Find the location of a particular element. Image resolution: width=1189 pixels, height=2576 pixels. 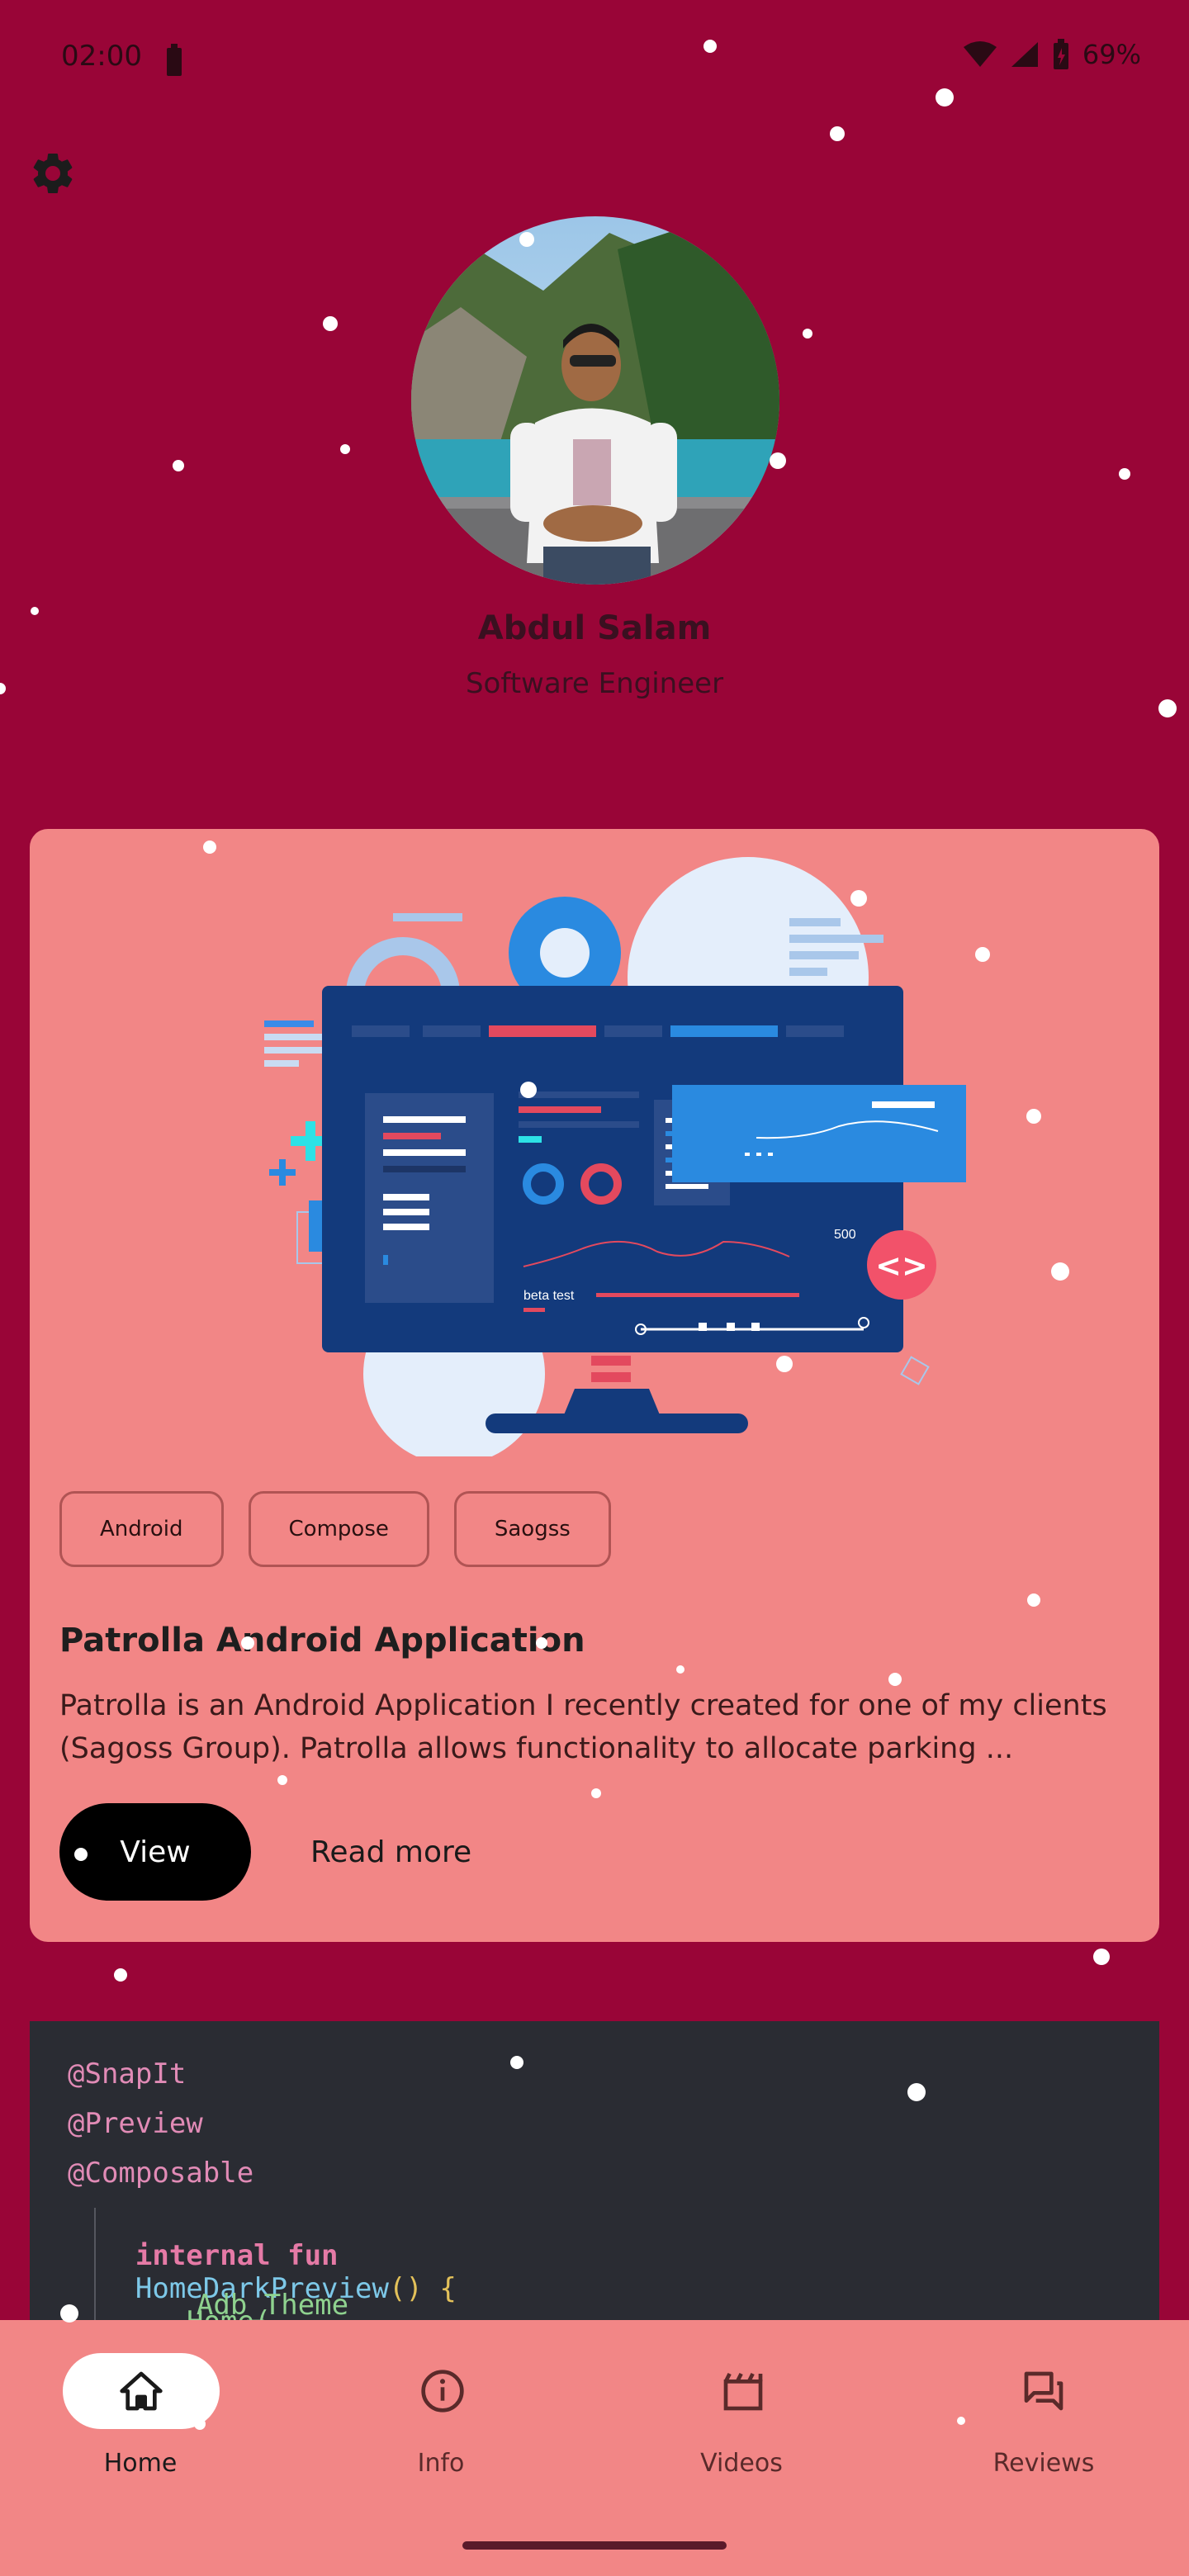

nav-item-reviews: Reviews is located at coordinates (1040, 2402).